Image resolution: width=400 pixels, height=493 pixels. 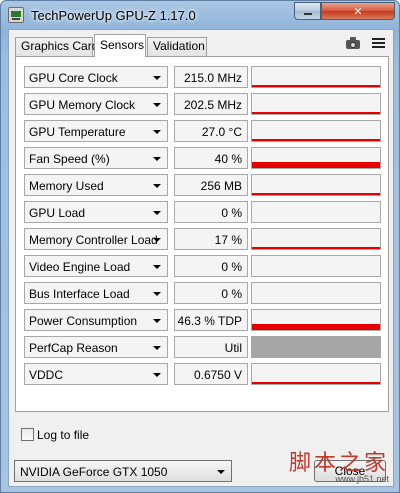 What do you see at coordinates (228, 240) in the screenshot?
I see `sensor-value: 17 %` at bounding box center [228, 240].